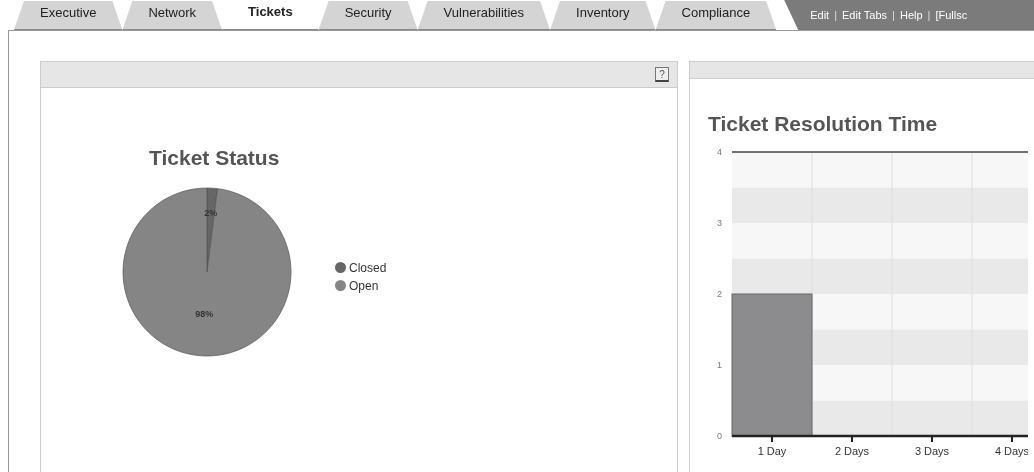  Describe the element at coordinates (484, 15) in the screenshot. I see `tab: Vulnerabilities` at that location.